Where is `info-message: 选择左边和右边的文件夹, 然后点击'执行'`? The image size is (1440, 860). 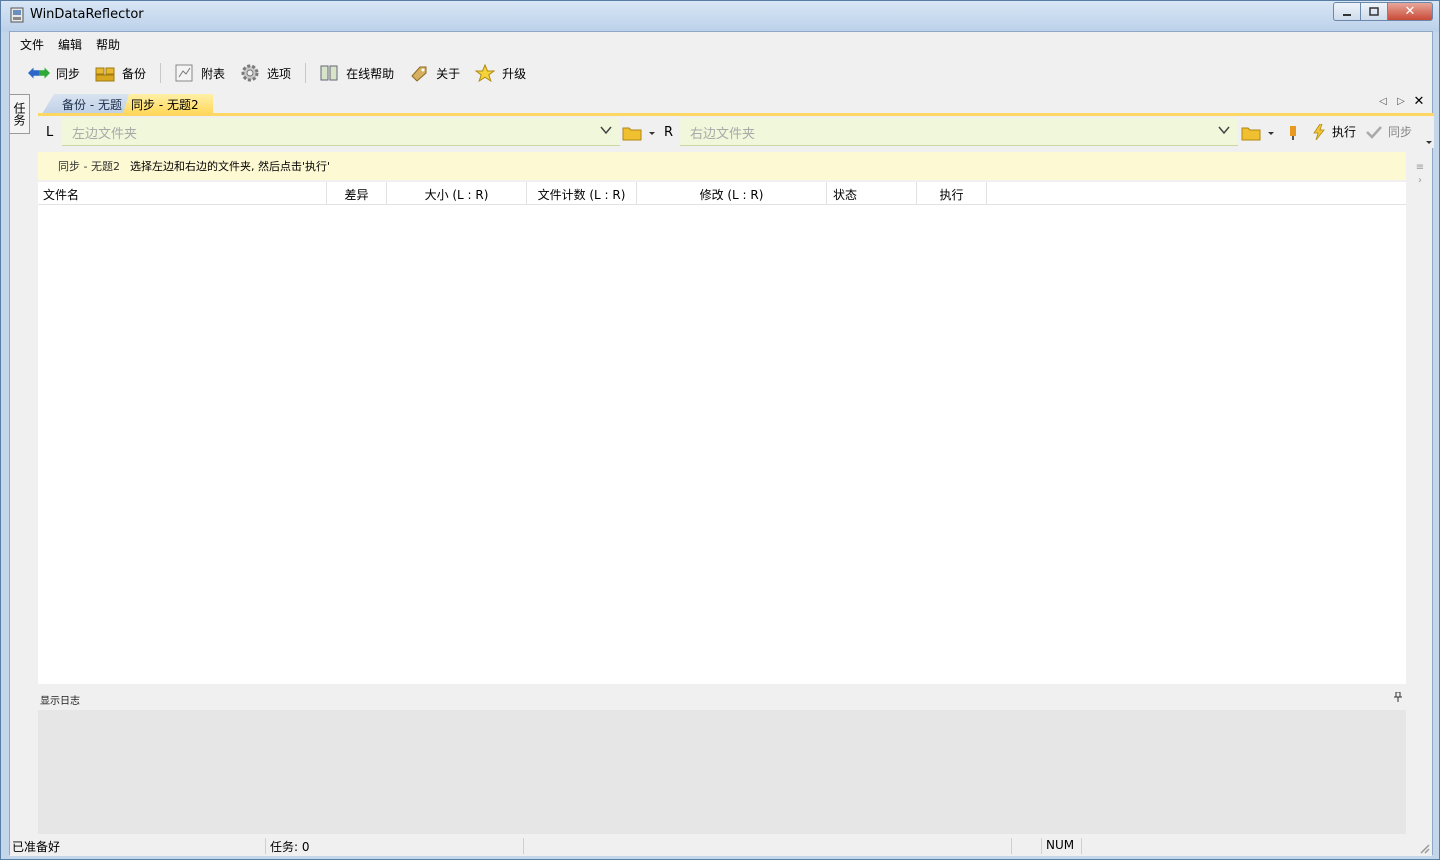 info-message: 选择左边和右边的文件夹, 然后点击'执行' is located at coordinates (230, 166).